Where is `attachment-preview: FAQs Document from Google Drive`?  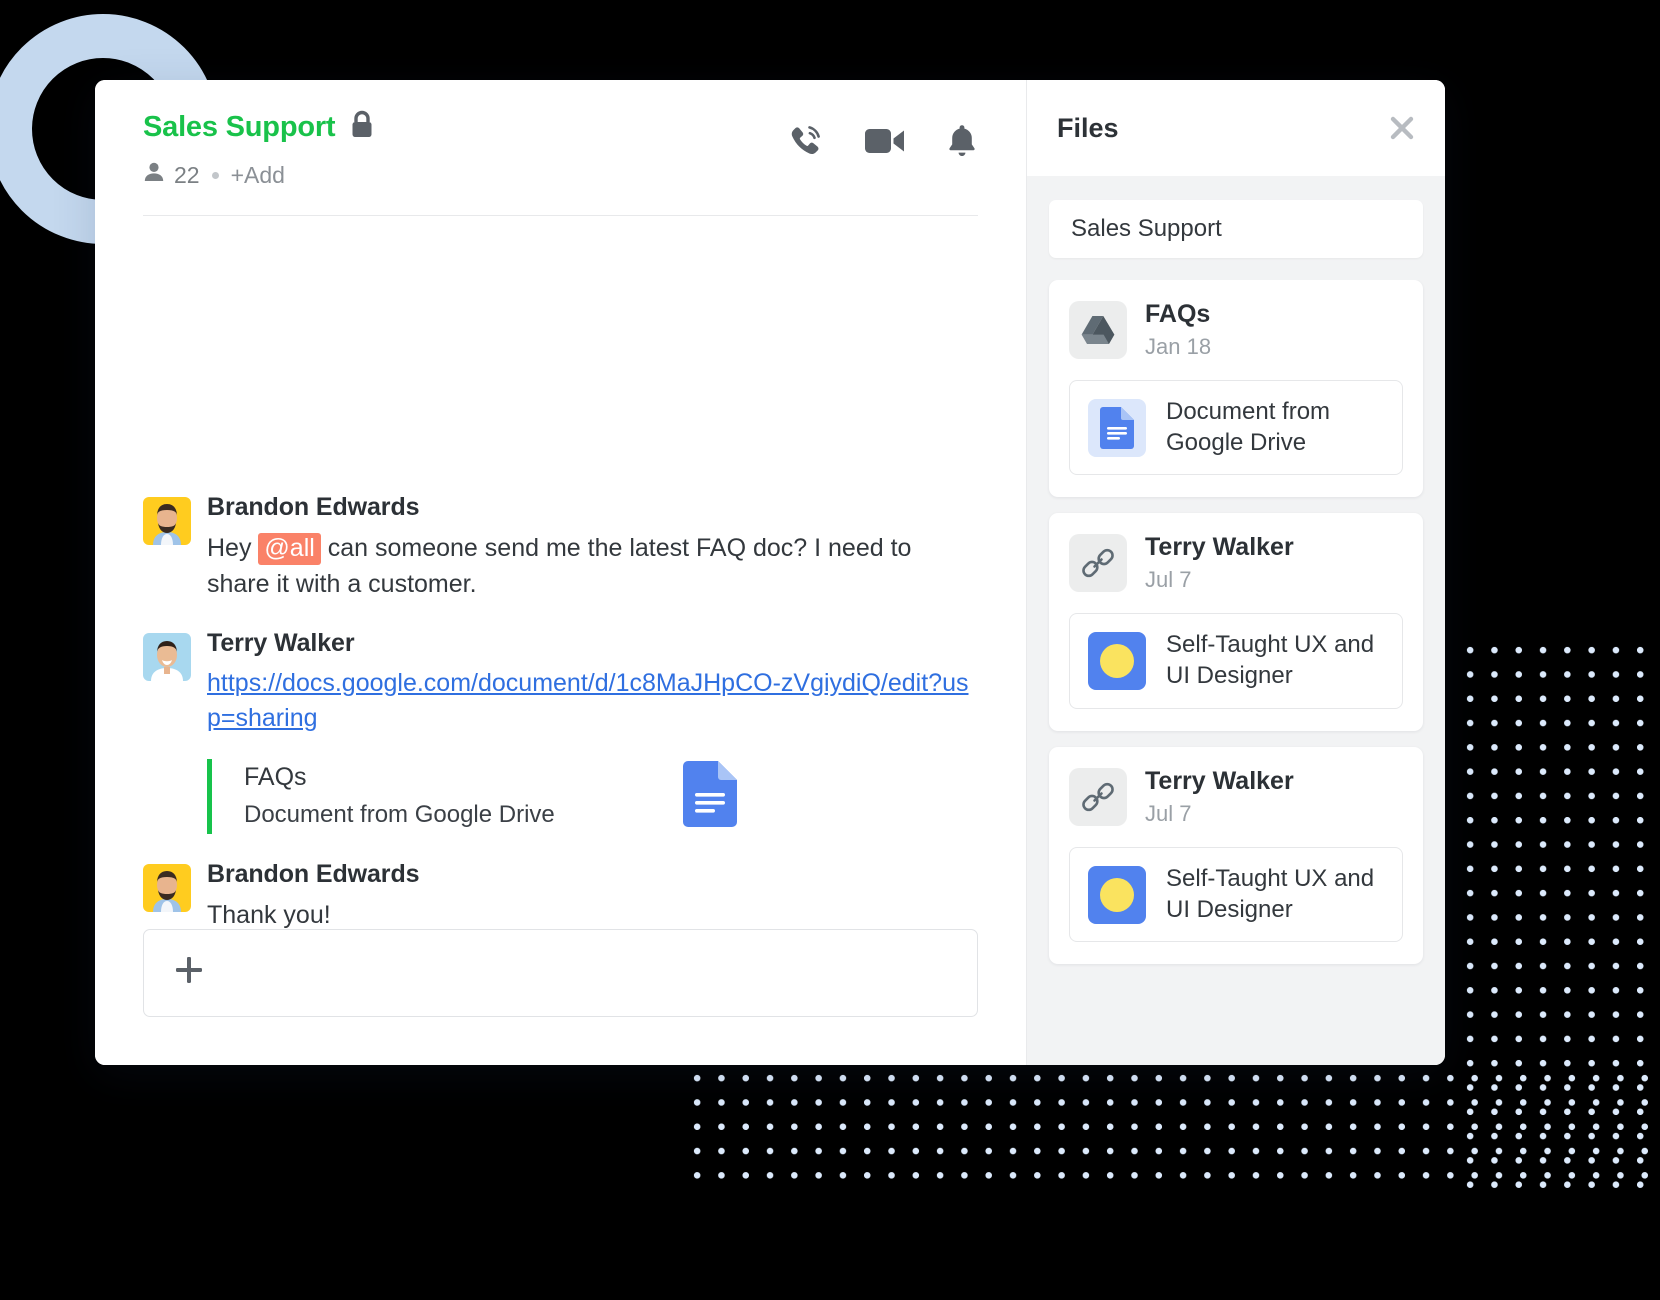
attachment-preview: FAQs Document from Google Drive is located at coordinates (472, 796).